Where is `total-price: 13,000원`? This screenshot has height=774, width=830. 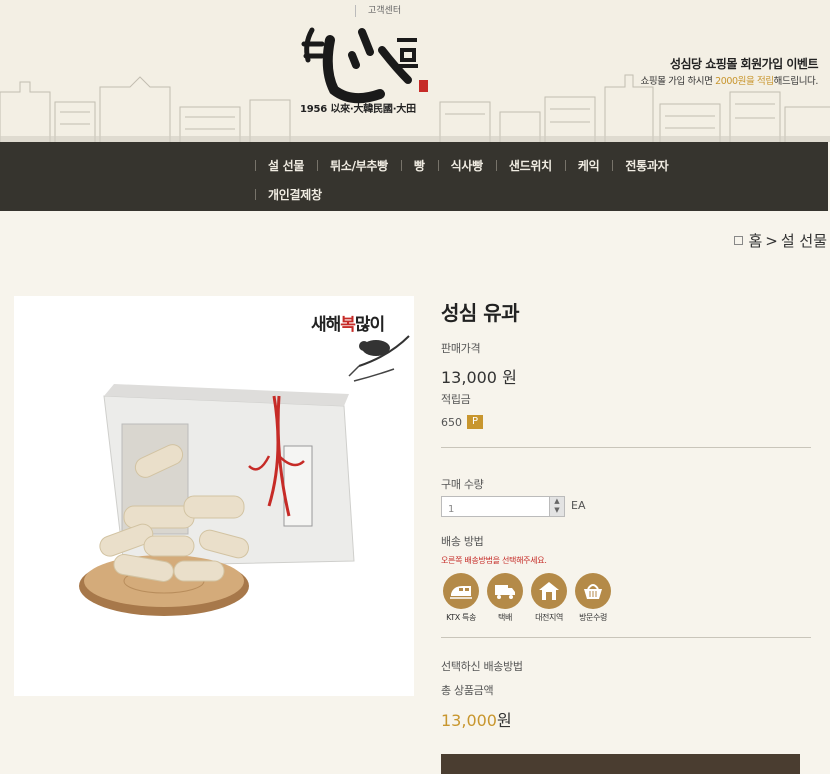 total-price: 13,000원 is located at coordinates (476, 720).